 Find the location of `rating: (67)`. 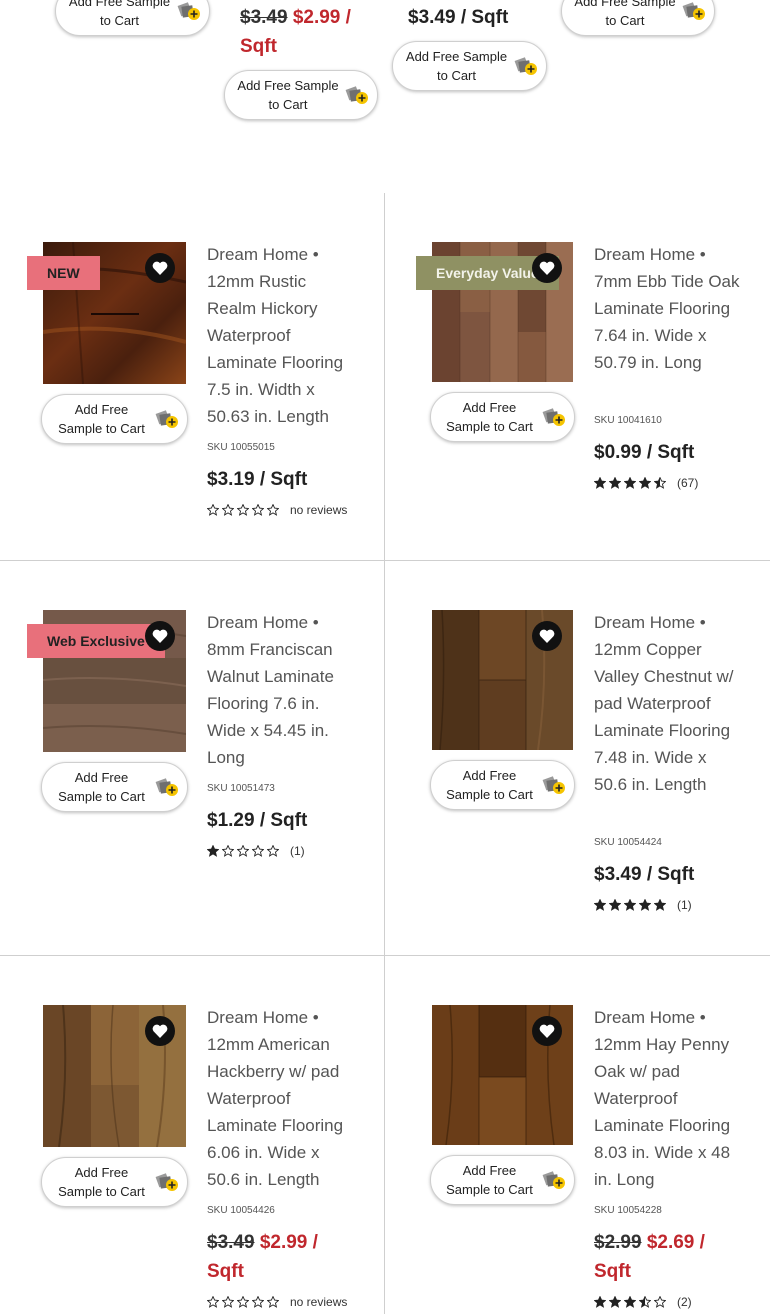

rating: (67) is located at coordinates (646, 483).